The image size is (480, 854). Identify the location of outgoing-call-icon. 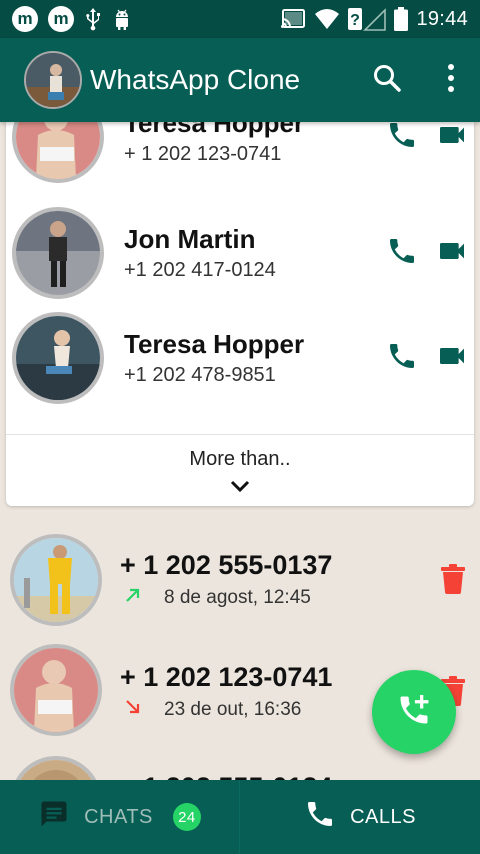
(133, 598).